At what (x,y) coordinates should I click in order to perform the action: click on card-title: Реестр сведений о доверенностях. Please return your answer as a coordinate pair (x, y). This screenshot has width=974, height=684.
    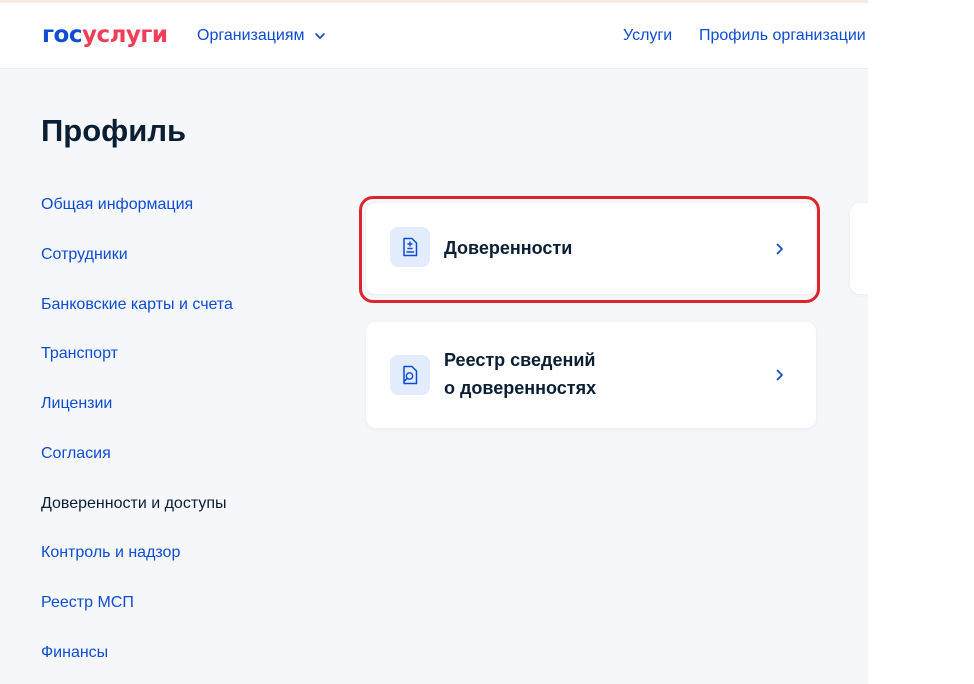
    Looking at the image, I should click on (594, 374).